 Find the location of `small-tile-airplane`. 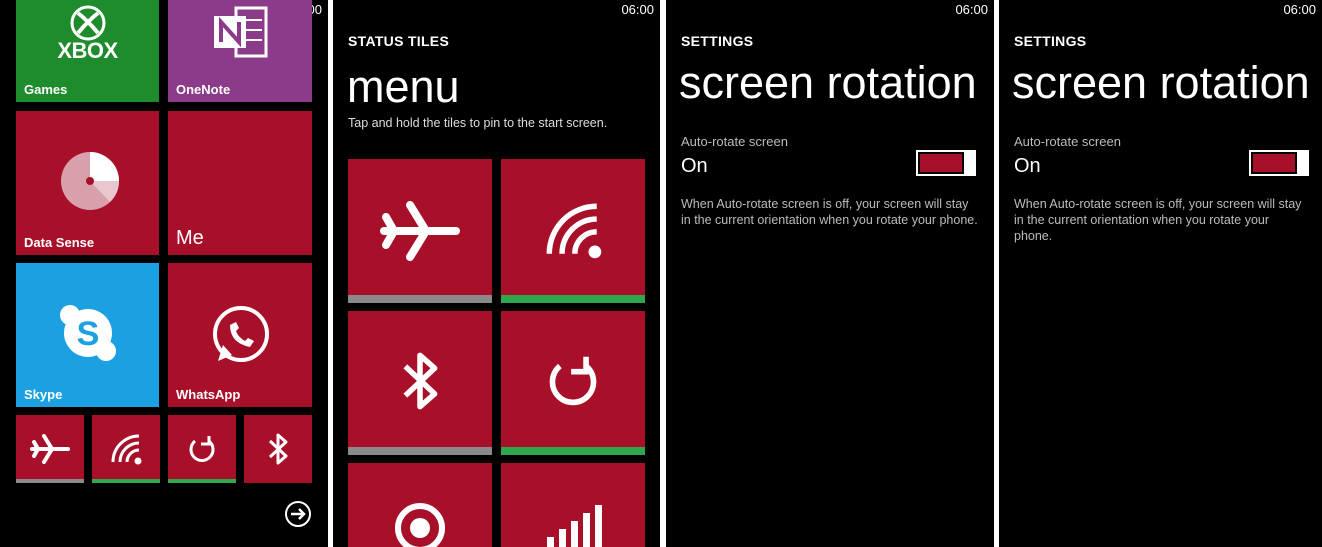

small-tile-airplane is located at coordinates (50, 449).